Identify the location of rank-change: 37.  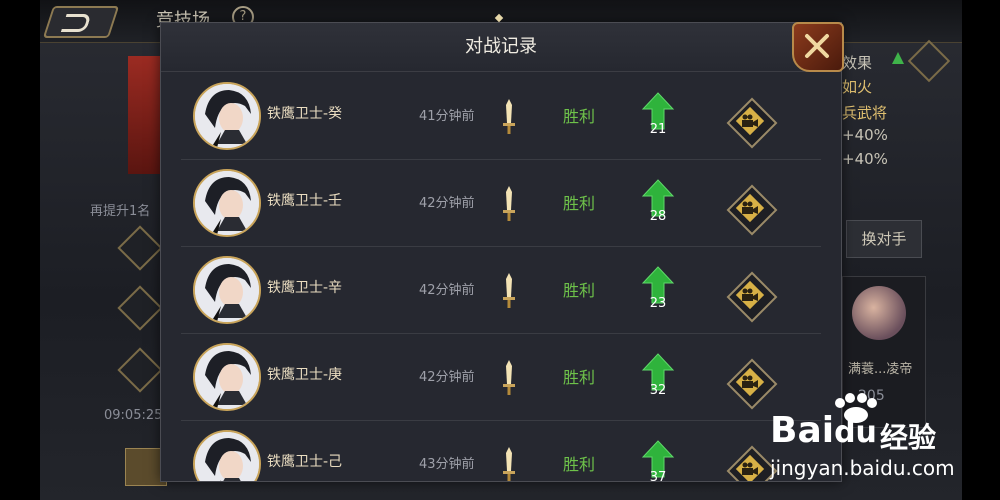
(658, 476).